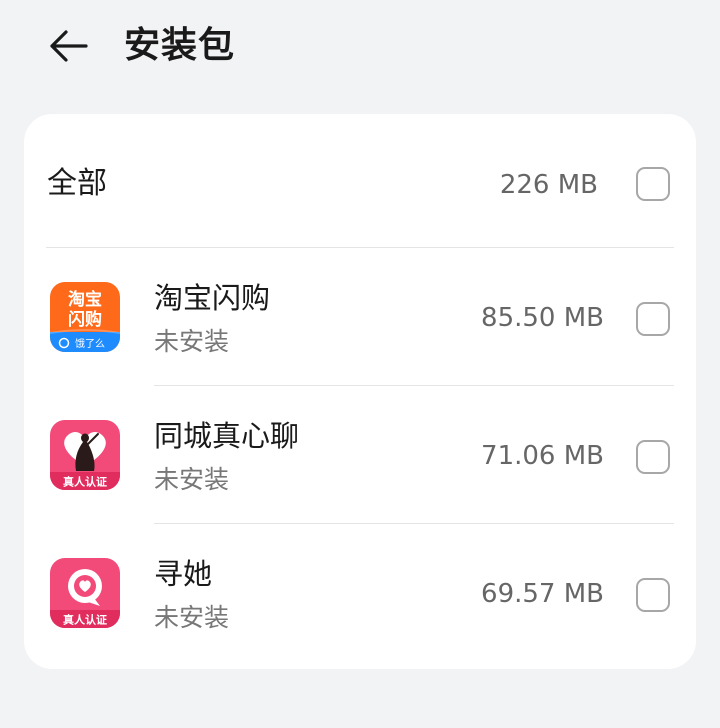 The width and height of the screenshot is (720, 728). What do you see at coordinates (85, 299) in the screenshot?
I see `app-icon-text: 淘宝` at bounding box center [85, 299].